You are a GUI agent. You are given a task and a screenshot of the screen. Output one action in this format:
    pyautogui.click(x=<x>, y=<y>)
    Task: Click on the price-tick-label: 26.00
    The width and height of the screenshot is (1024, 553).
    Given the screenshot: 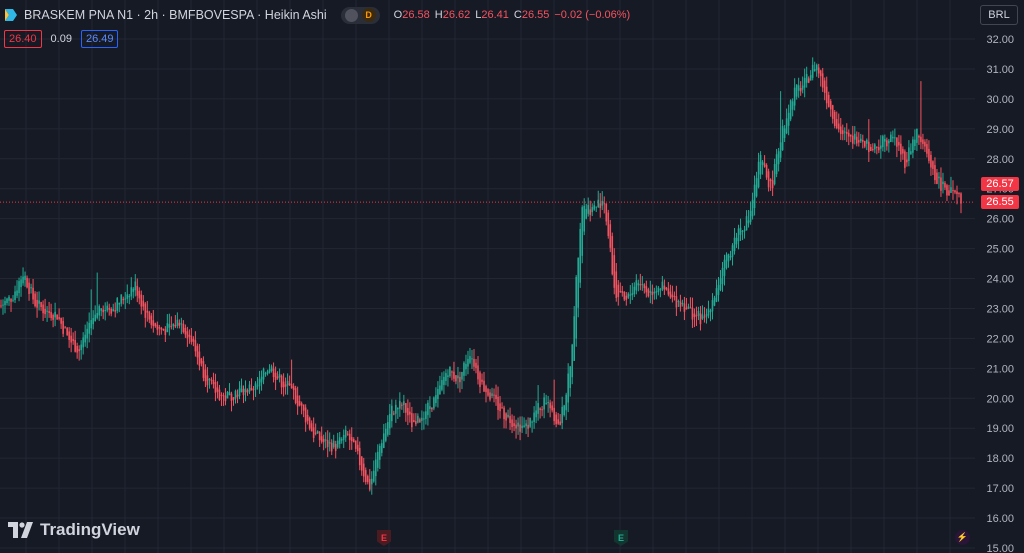 What is the action you would take?
    pyautogui.click(x=1000, y=220)
    